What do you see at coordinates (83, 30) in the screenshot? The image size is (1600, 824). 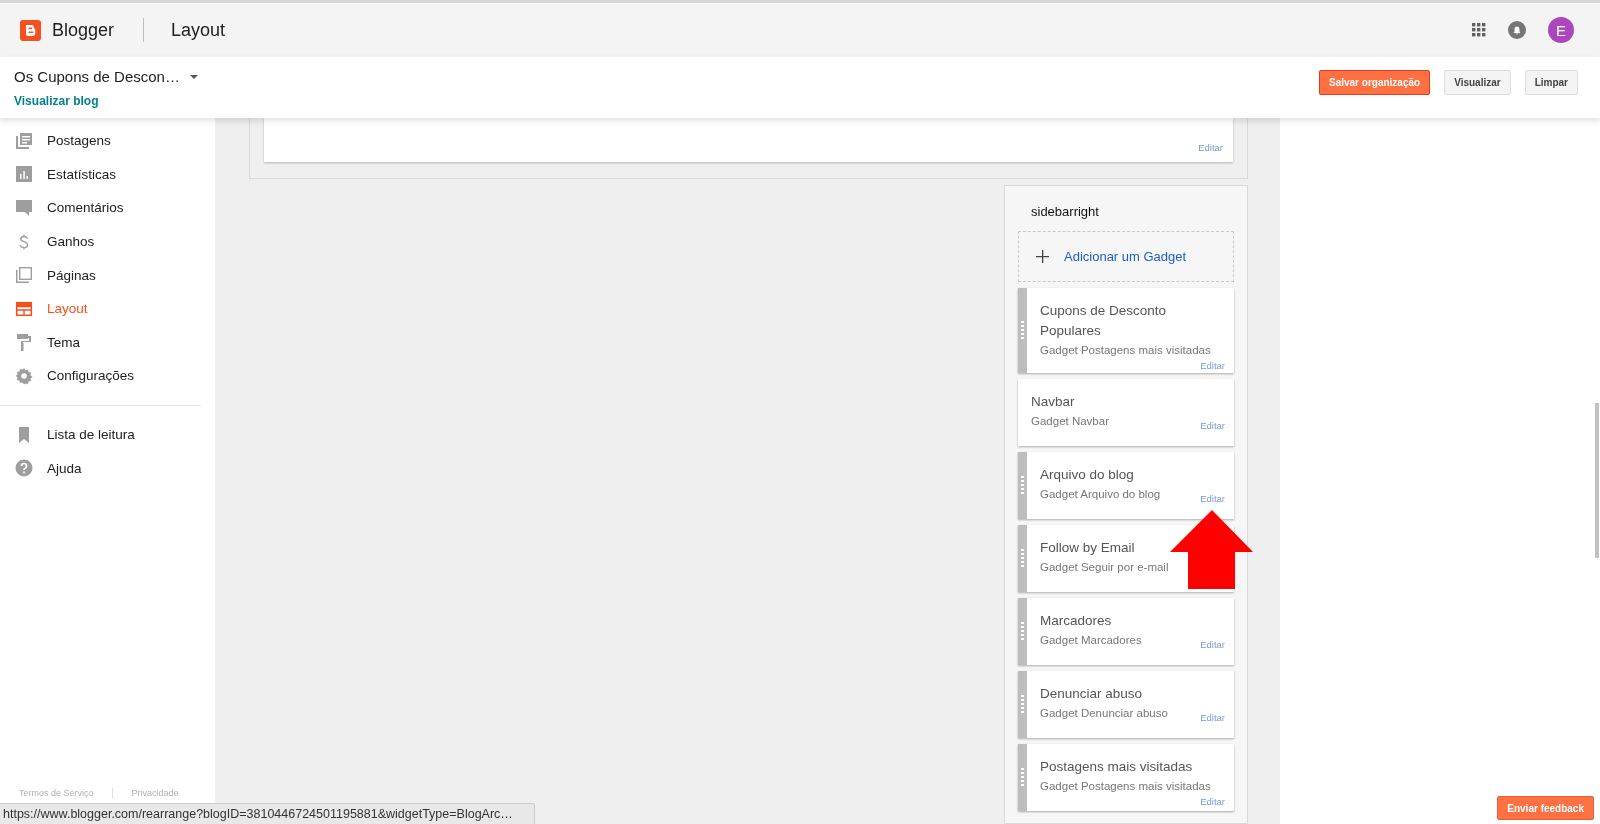 I see `app-name: Blogger` at bounding box center [83, 30].